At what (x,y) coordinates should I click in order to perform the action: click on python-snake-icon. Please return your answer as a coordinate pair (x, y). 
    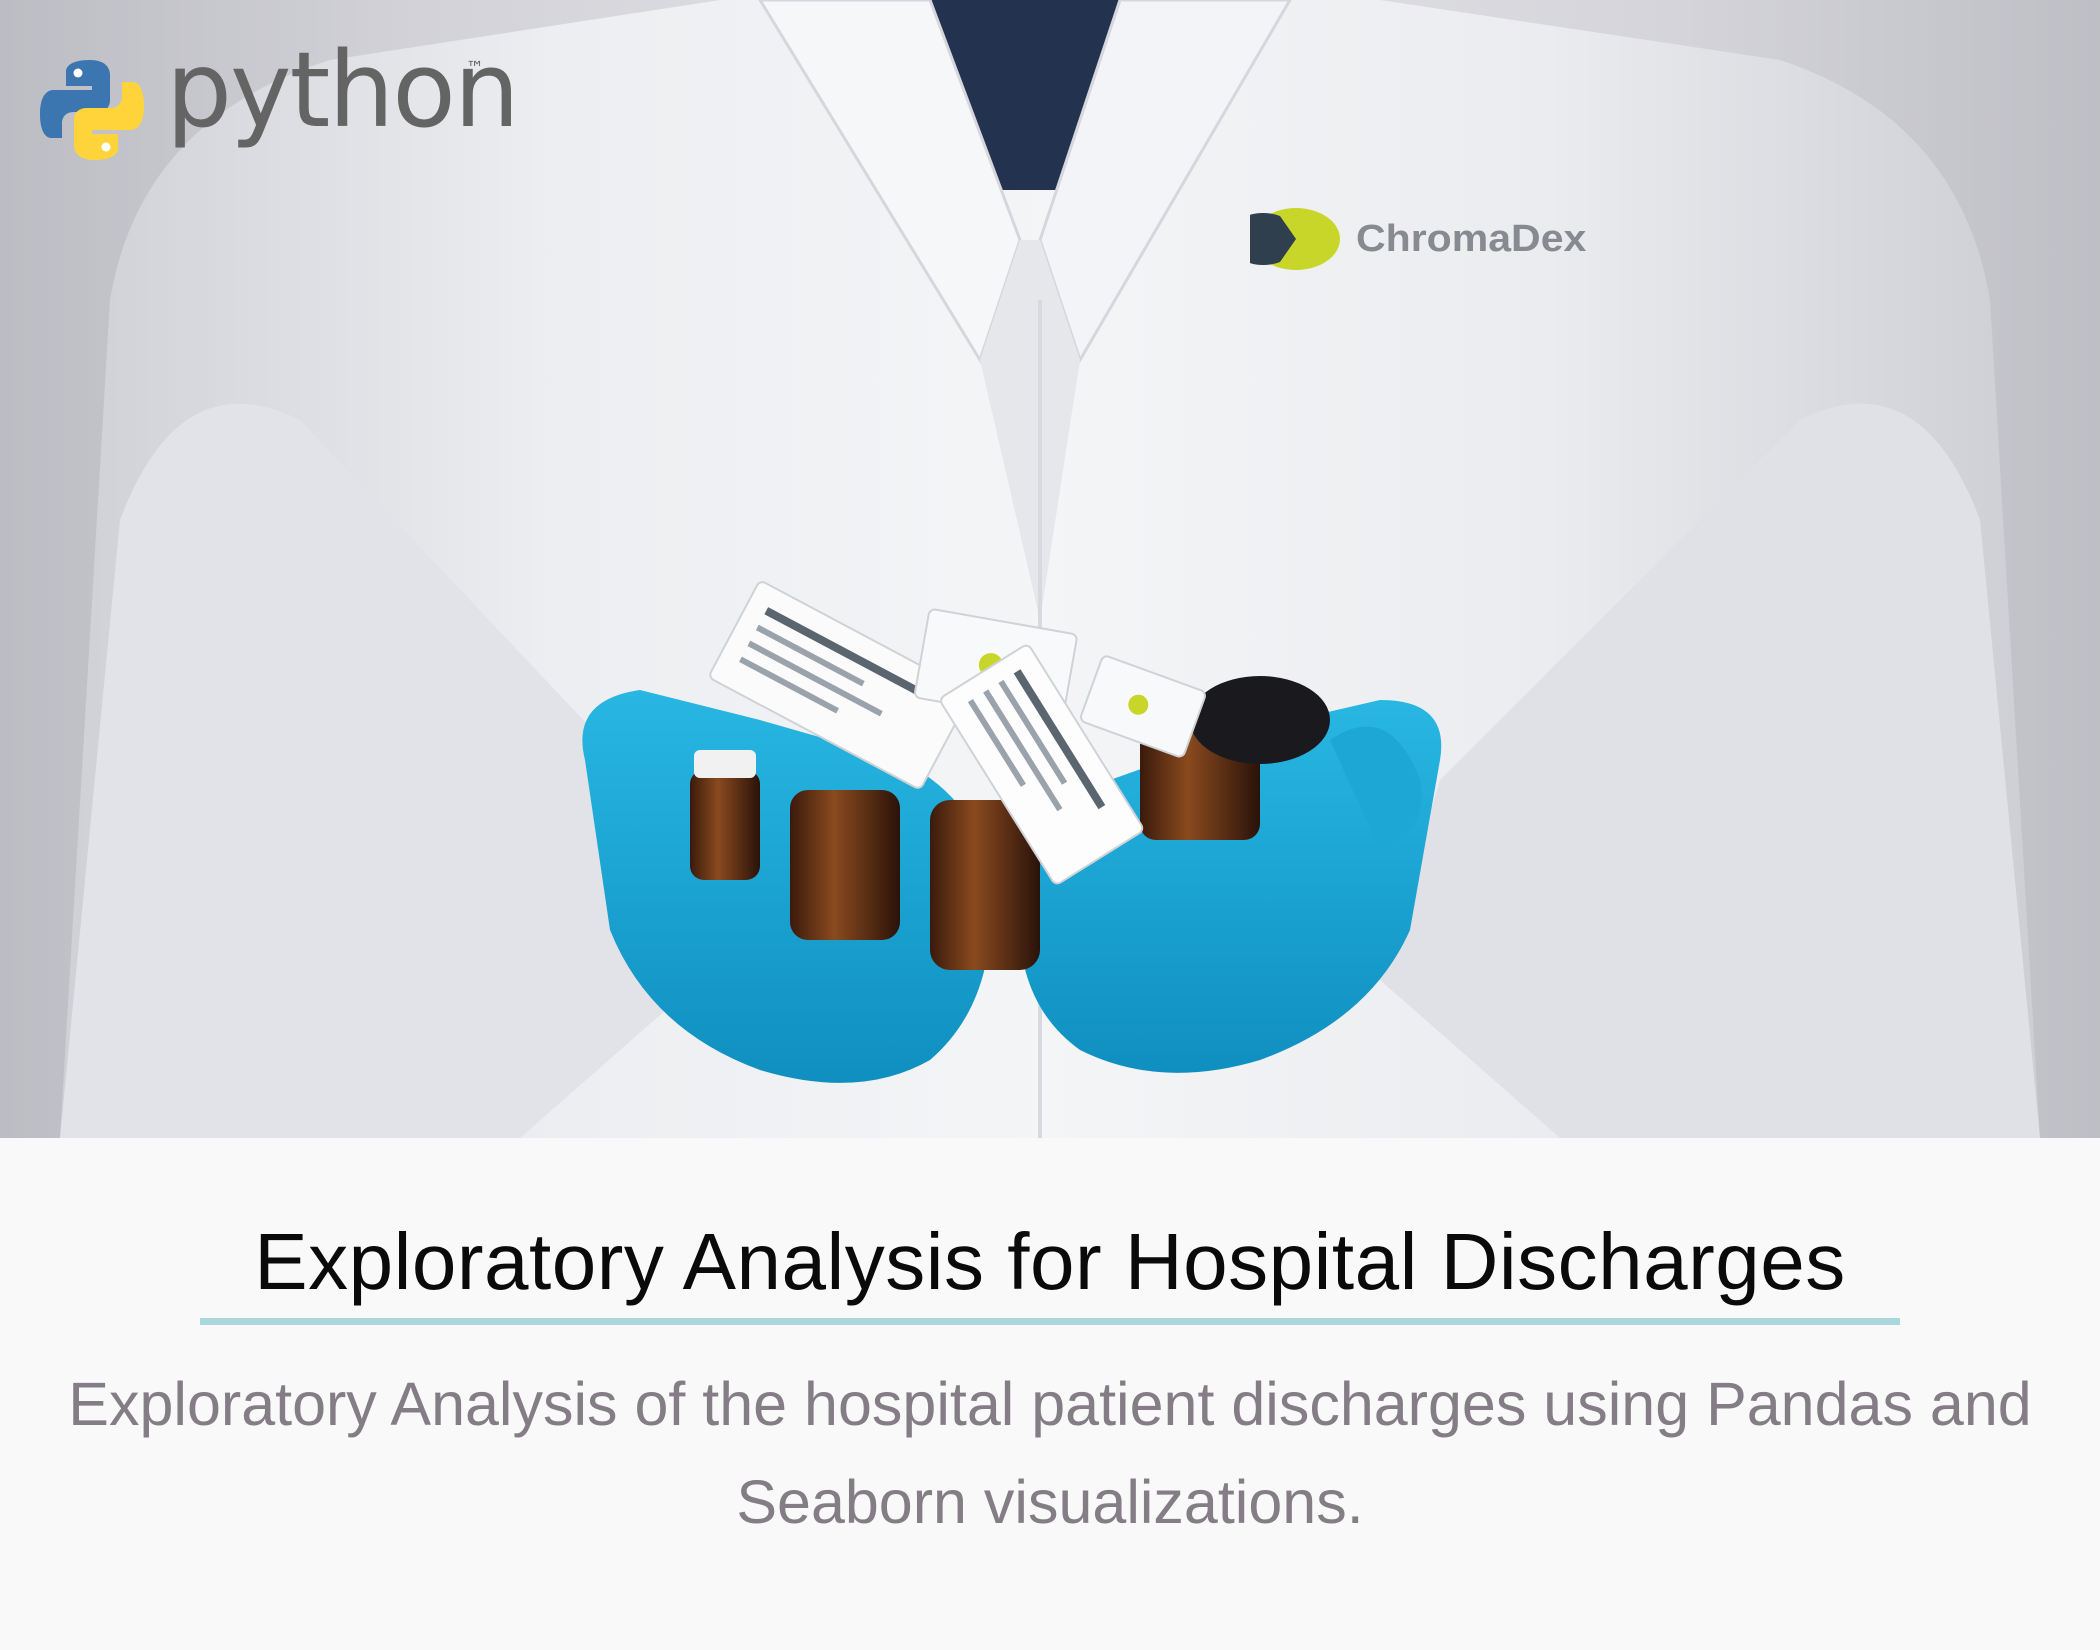
    Looking at the image, I should click on (92, 110).